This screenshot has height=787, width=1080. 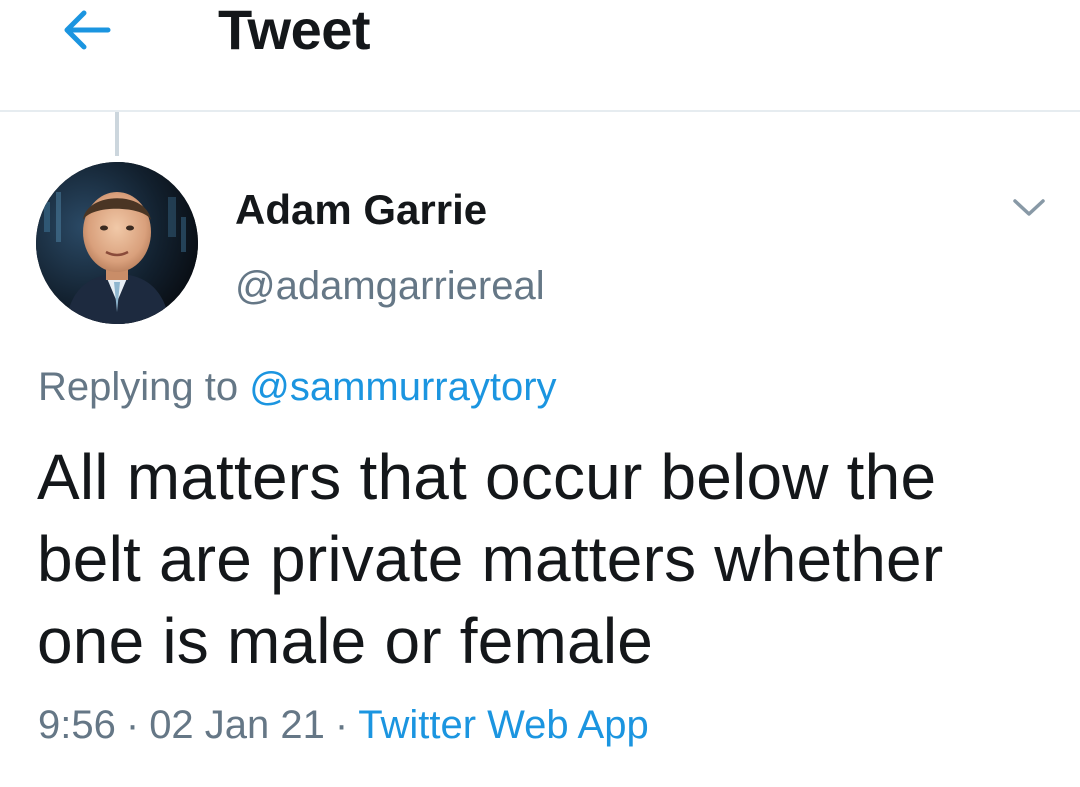 I want to click on author-handle: @adamgarriereal, so click(x=390, y=286).